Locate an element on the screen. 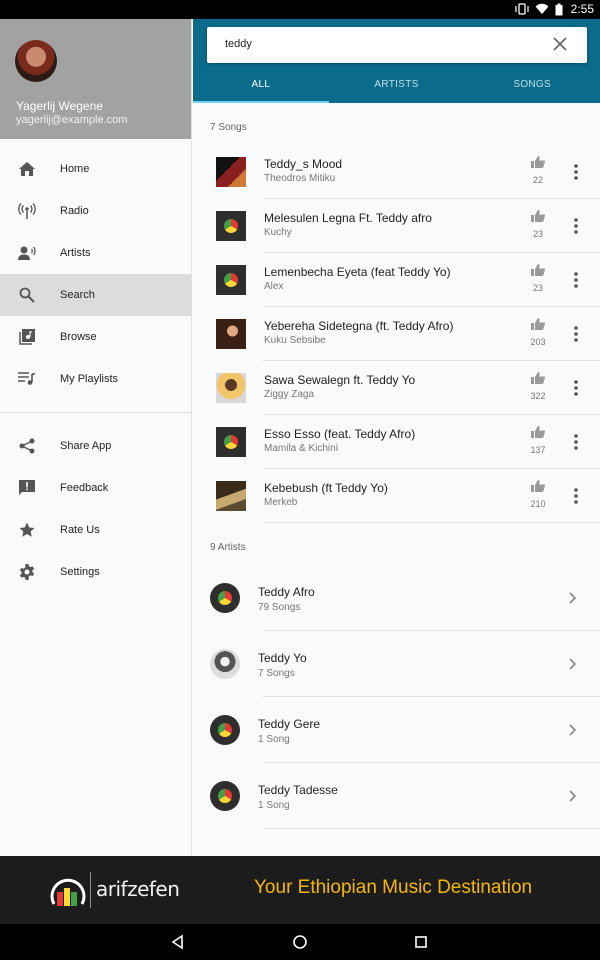  like-button: 137 is located at coordinates (538, 440).